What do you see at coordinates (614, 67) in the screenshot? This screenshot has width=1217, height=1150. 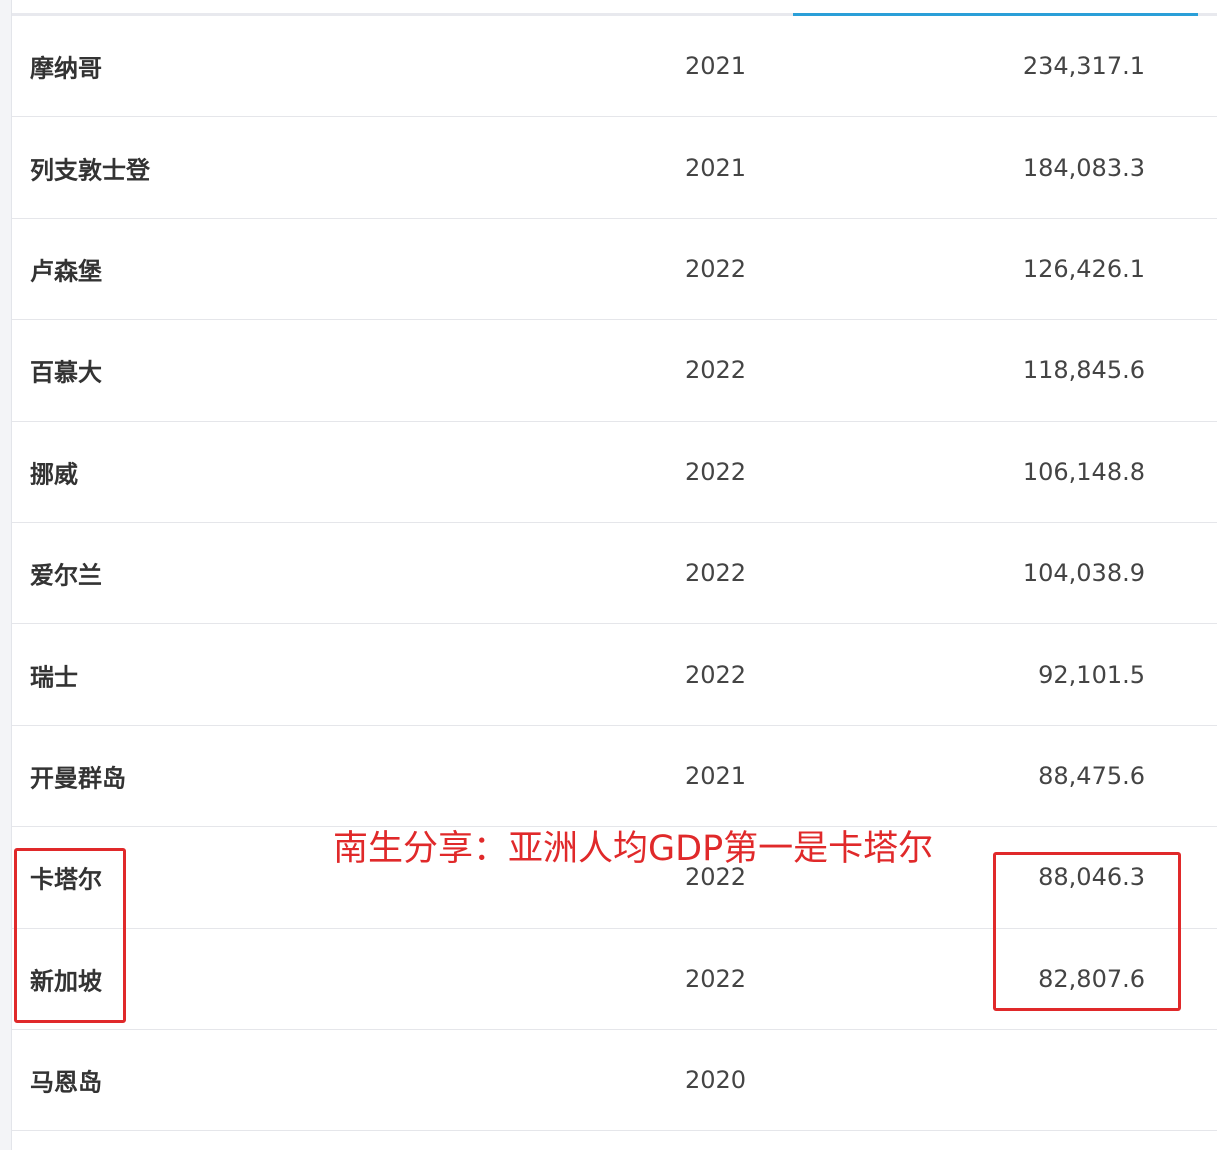 I see `table-row: 摩纳哥 2021 234,317.1` at bounding box center [614, 67].